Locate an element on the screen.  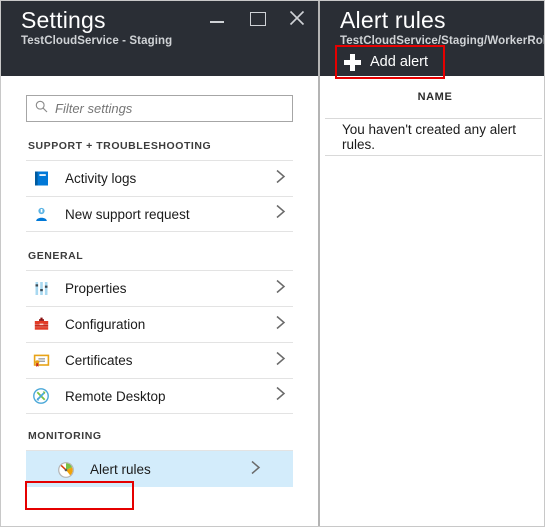
sidebar-item-alert-rules-row: Alert rules is located at coordinates (159, 468).